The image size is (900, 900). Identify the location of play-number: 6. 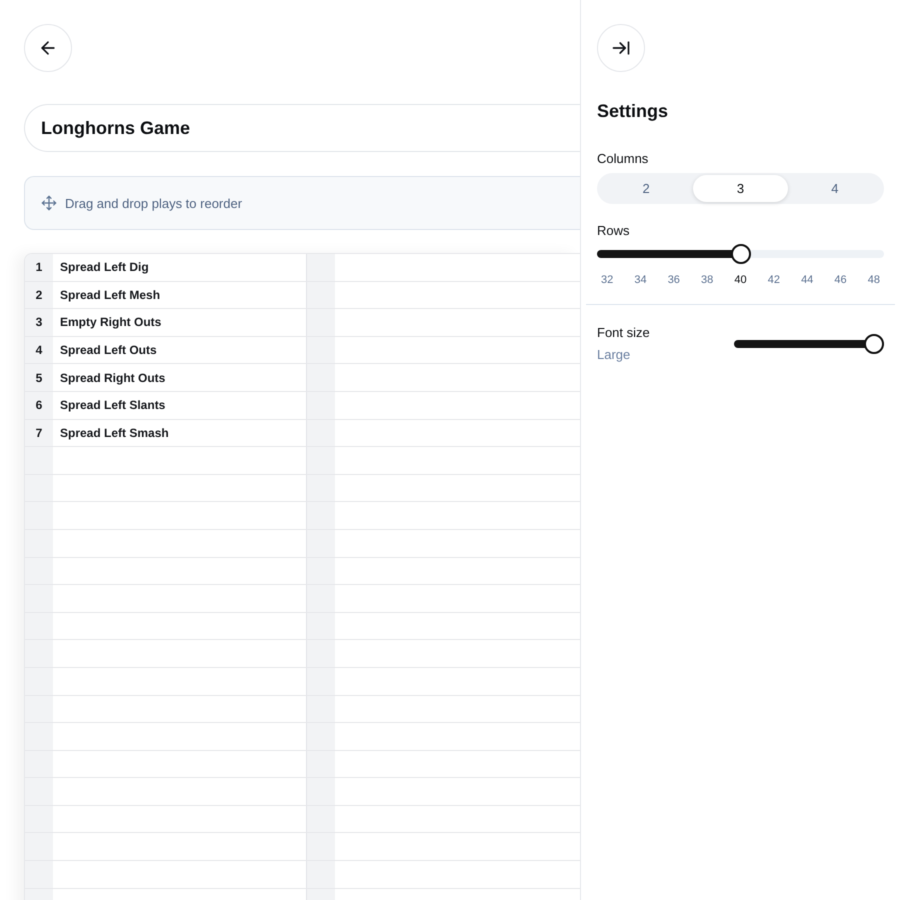
(39, 405).